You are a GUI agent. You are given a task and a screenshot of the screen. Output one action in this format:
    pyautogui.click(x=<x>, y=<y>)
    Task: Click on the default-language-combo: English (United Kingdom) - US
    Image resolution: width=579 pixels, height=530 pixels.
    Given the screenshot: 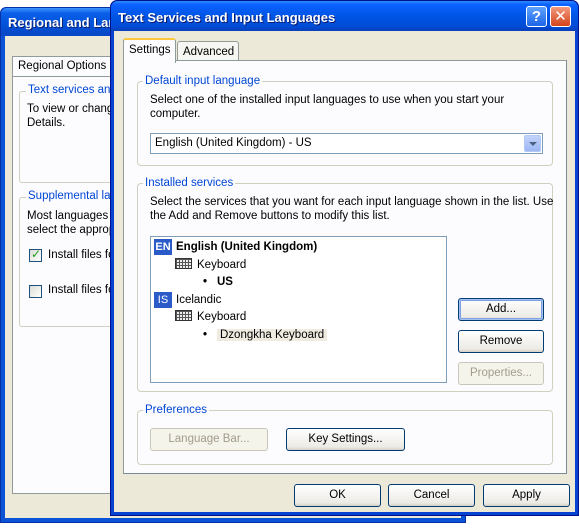 What is the action you would take?
    pyautogui.click(x=346, y=143)
    